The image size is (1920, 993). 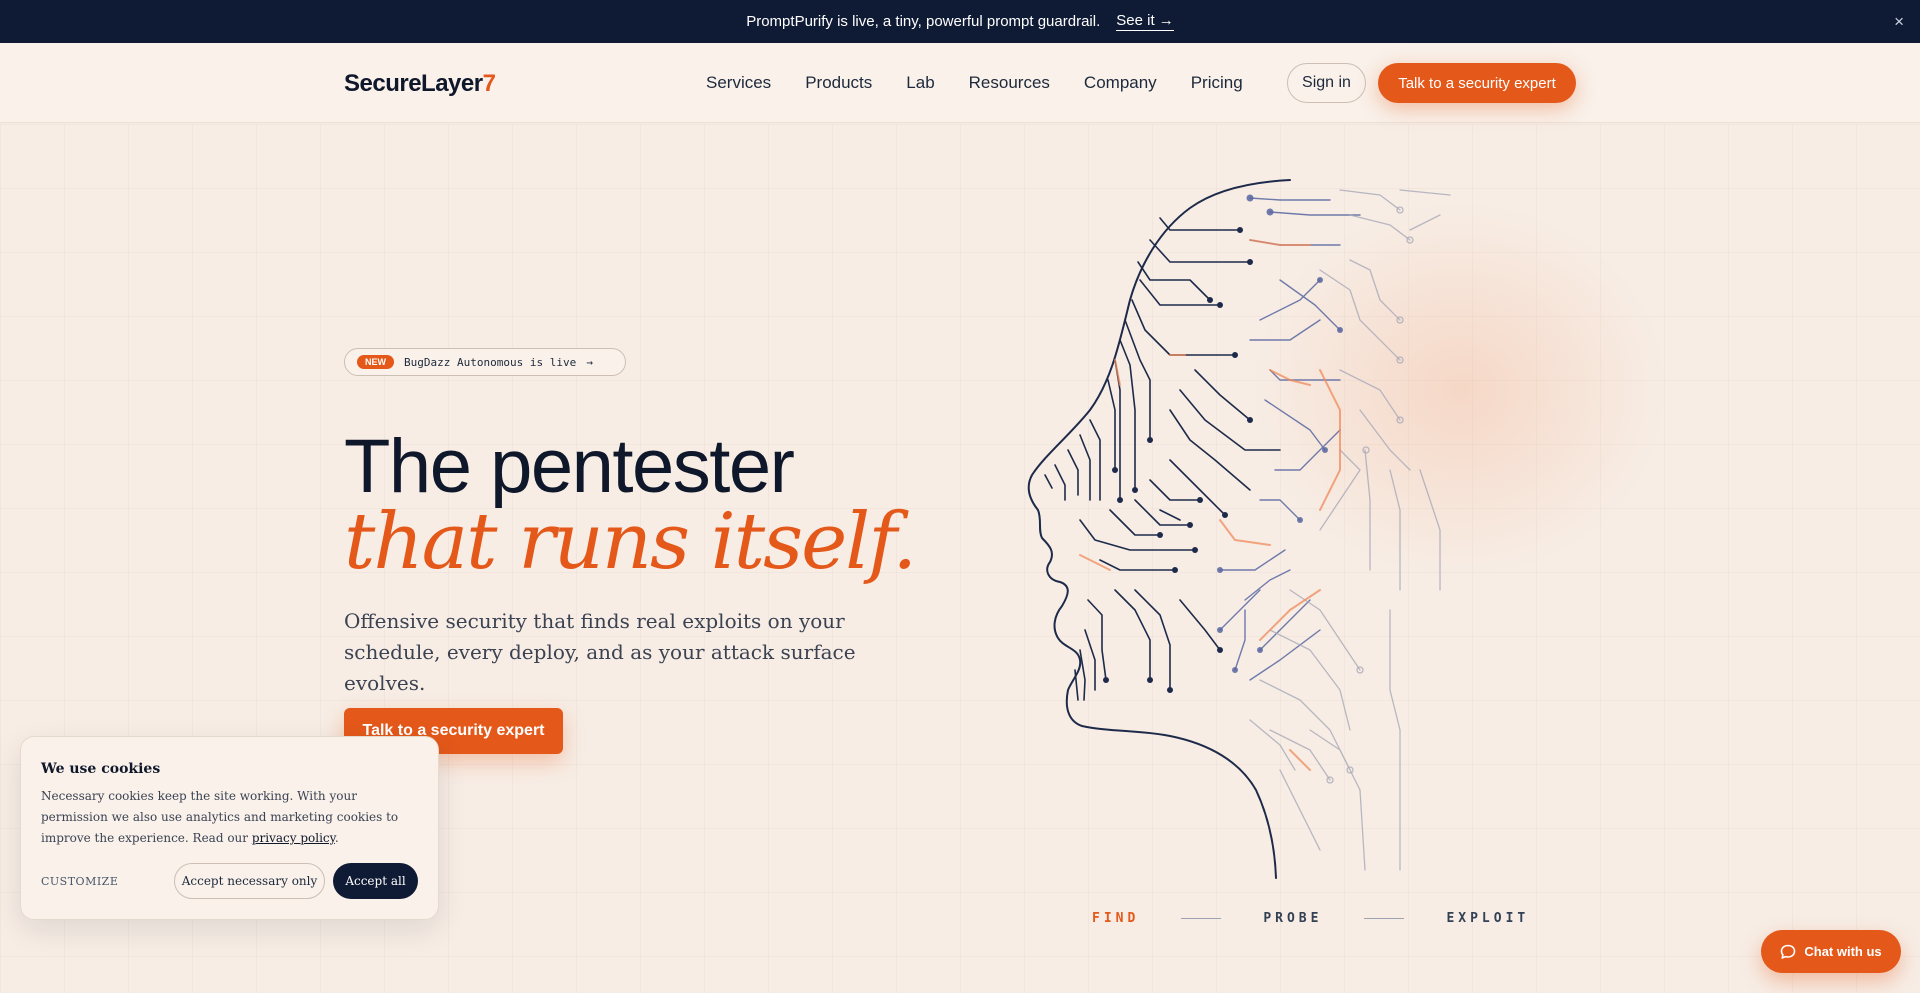 What do you see at coordinates (249, 881) in the screenshot?
I see `accept-necessary-button: Accept necessary only` at bounding box center [249, 881].